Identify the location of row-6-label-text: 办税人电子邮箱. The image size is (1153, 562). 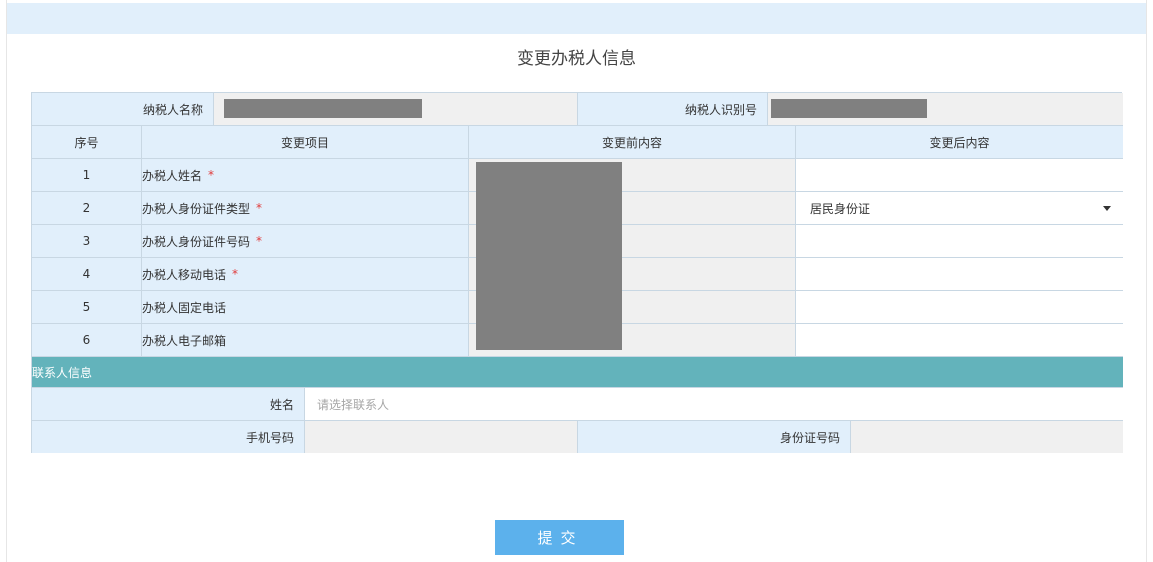
(184, 340).